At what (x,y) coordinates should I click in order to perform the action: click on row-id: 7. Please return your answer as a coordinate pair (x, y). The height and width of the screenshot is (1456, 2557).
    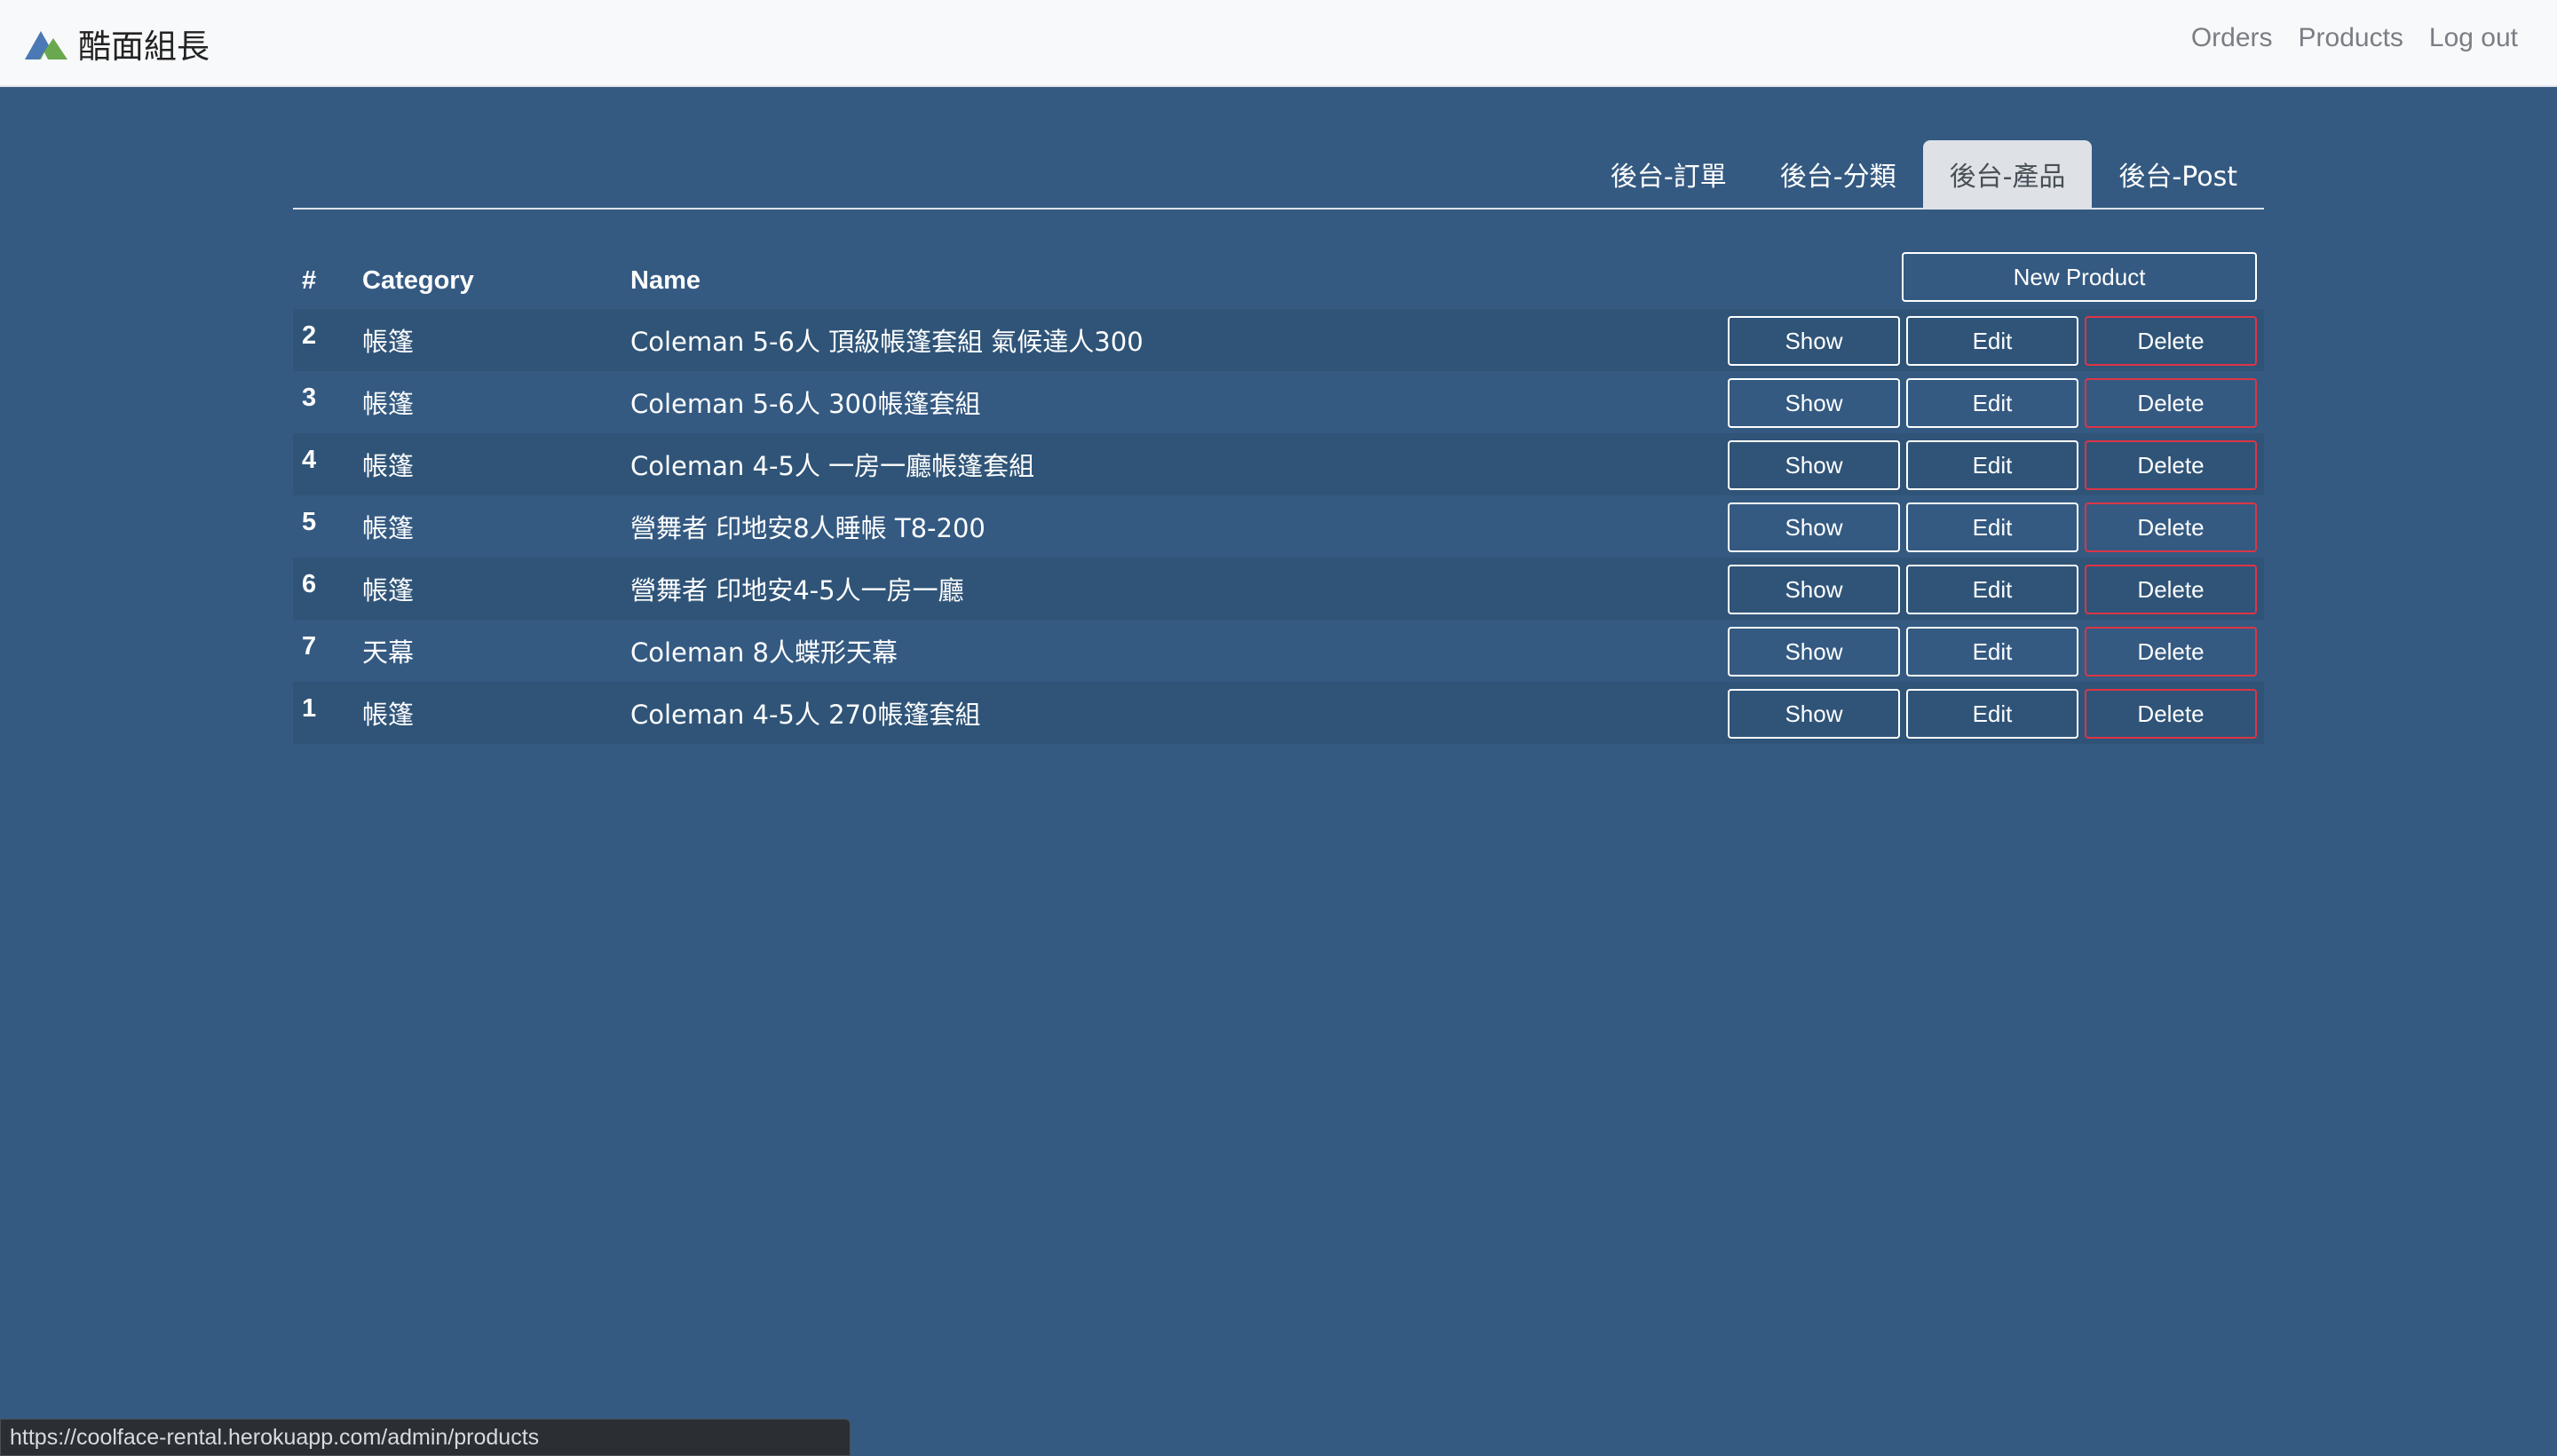
    Looking at the image, I should click on (309, 646).